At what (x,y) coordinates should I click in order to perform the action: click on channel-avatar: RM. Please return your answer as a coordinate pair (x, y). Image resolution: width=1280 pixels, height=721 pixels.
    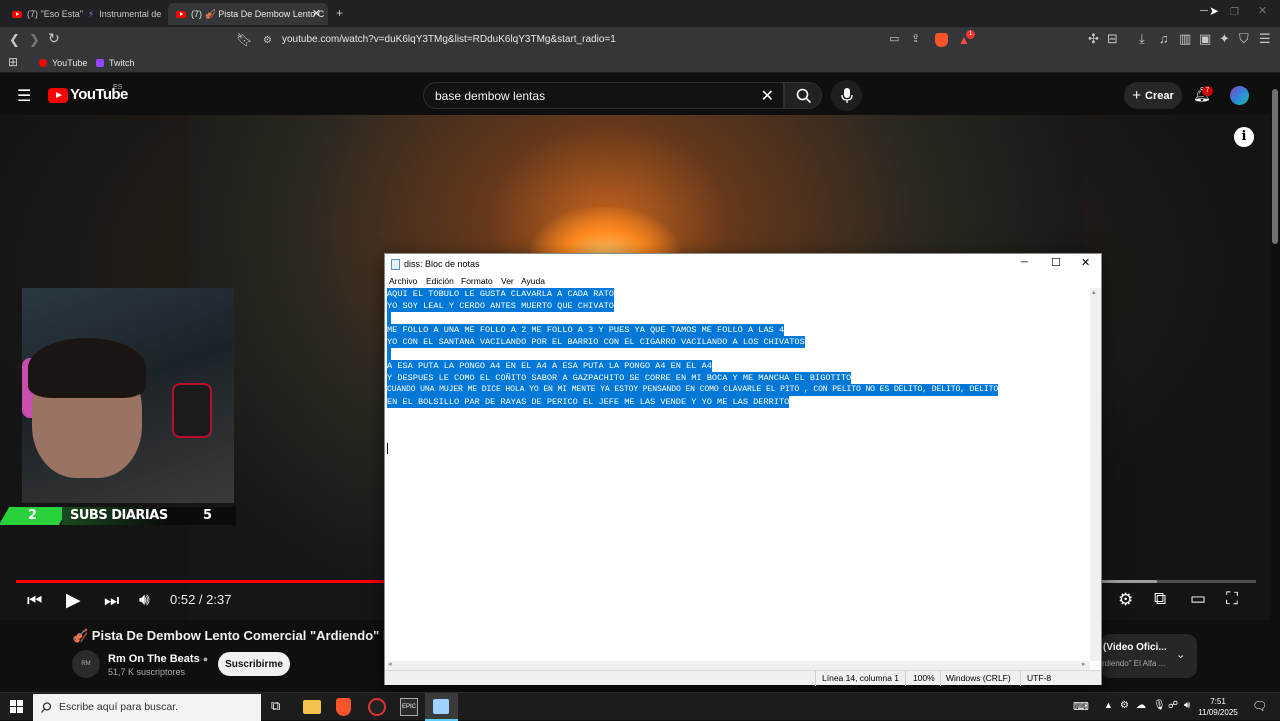
    Looking at the image, I should click on (86, 664).